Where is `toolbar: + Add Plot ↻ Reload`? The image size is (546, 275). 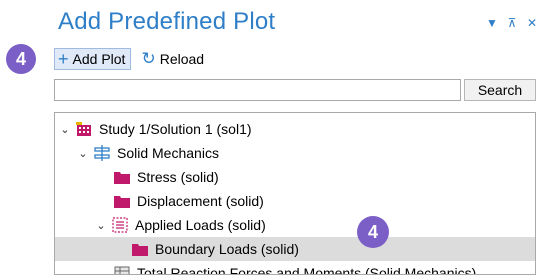
toolbar: + Add Plot ↻ Reload is located at coordinates (131, 59).